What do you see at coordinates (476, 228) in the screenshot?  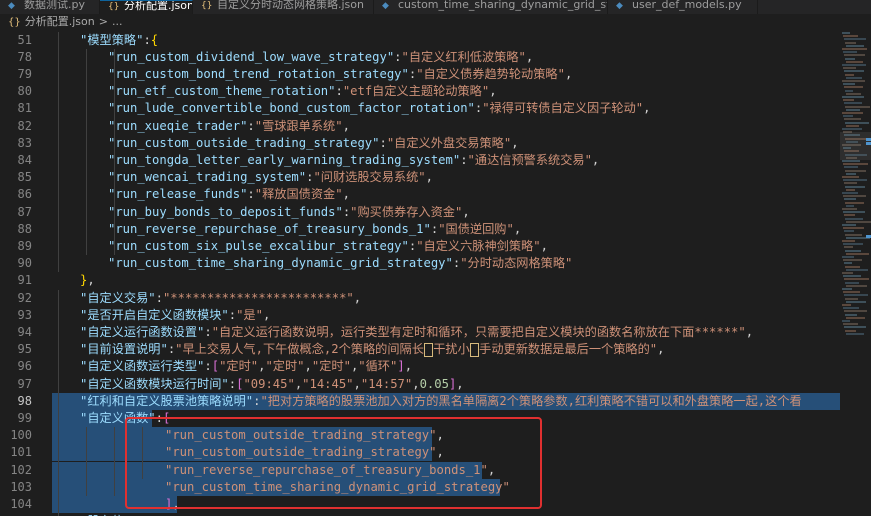 I see `code-token: "国债逆回购"` at bounding box center [476, 228].